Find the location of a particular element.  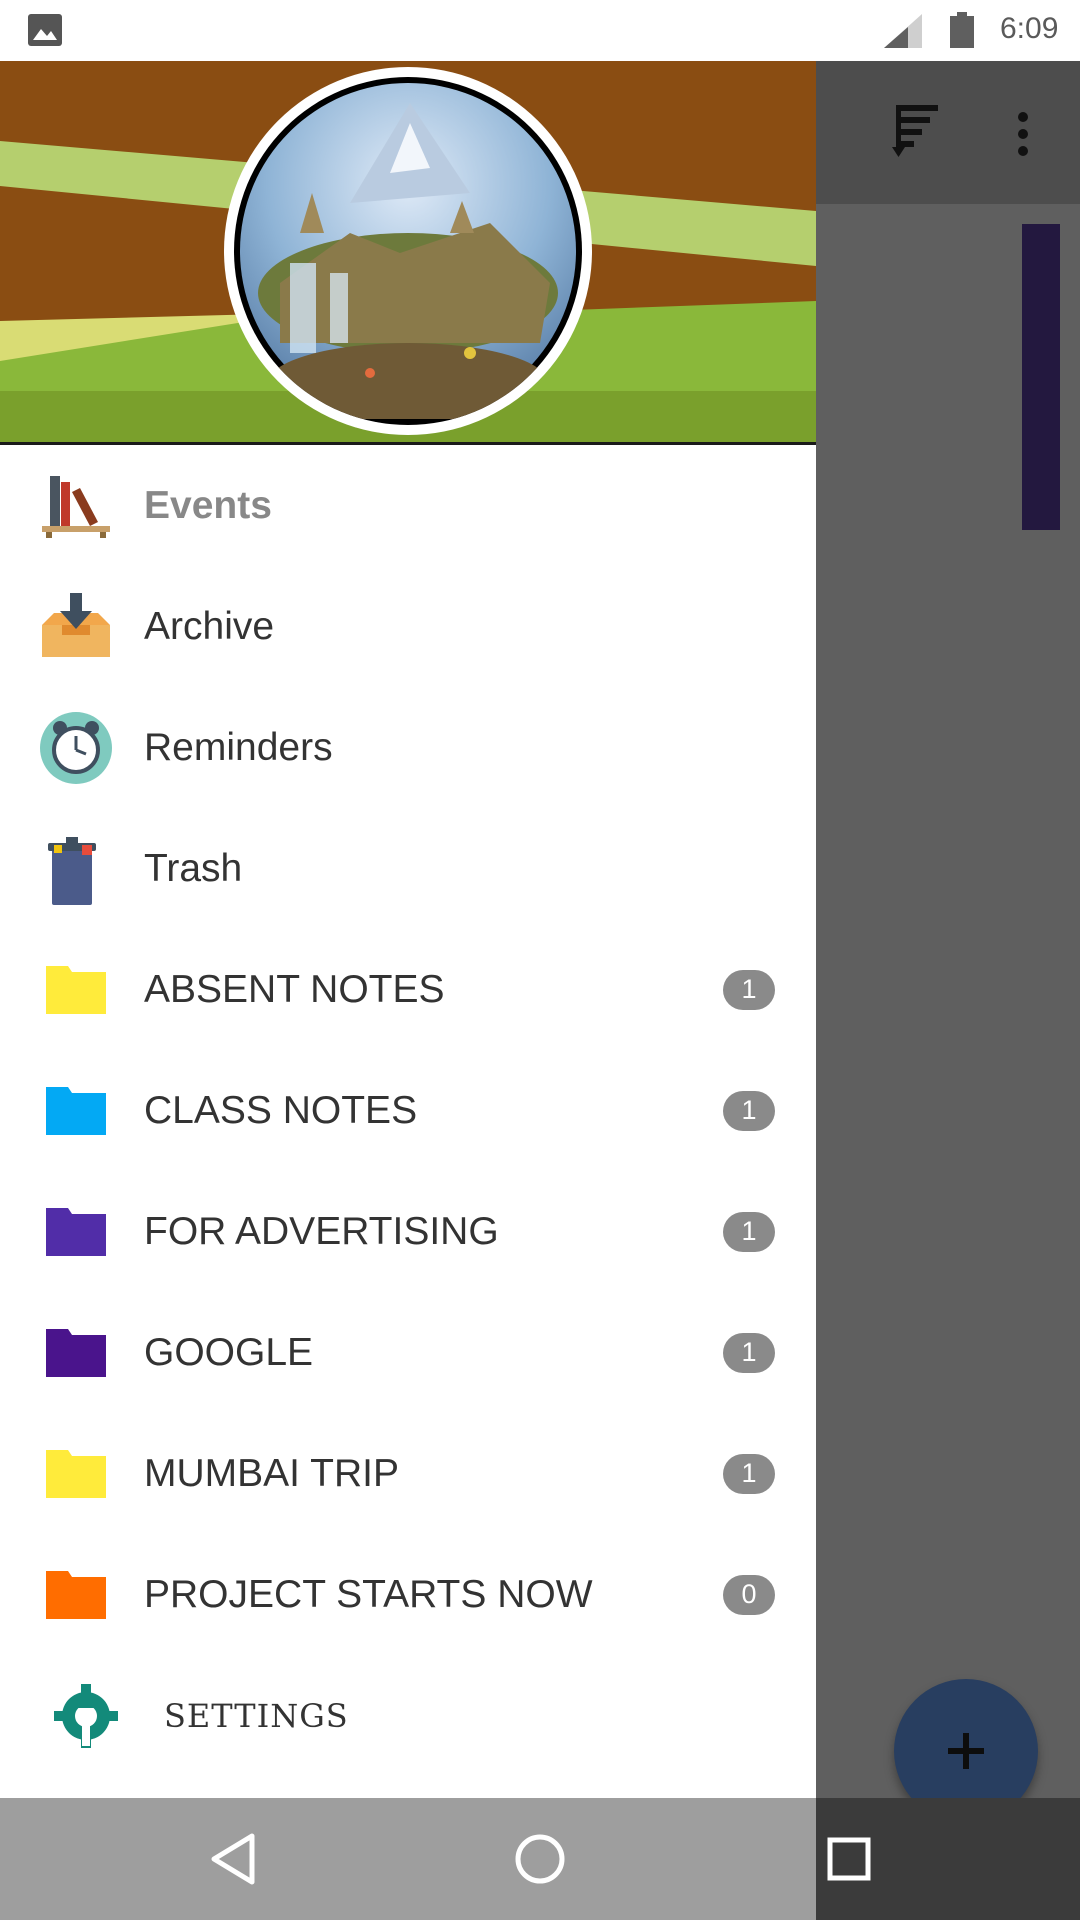

avatar-image-frame is located at coordinates (408, 251).